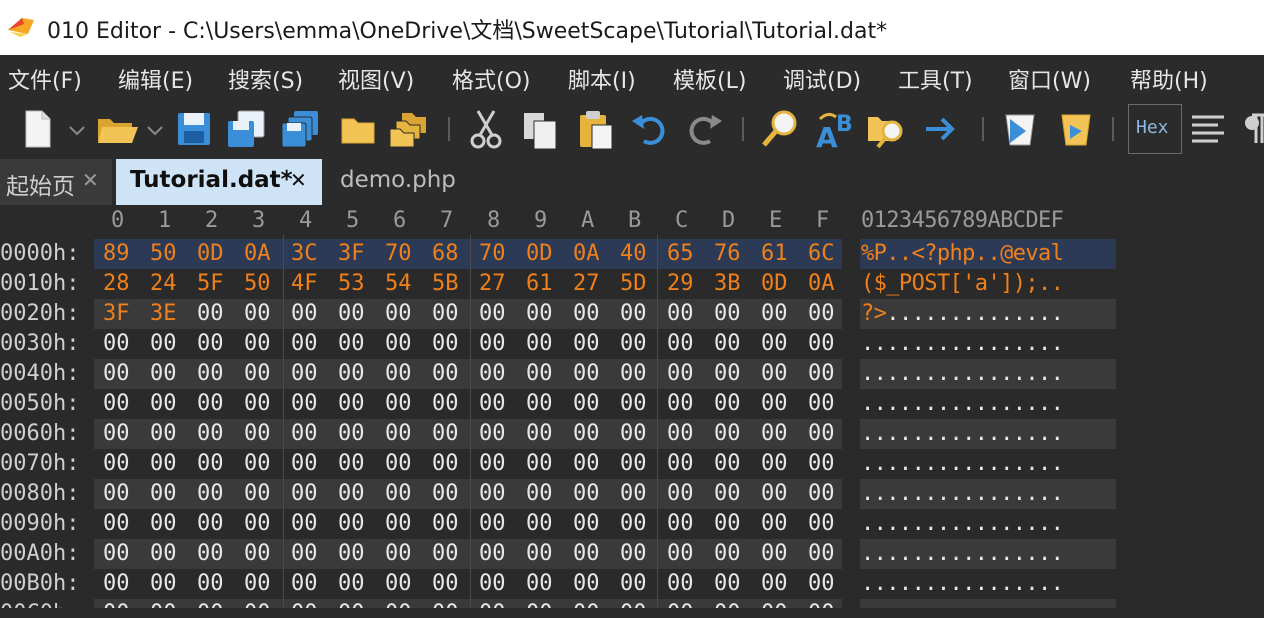 This screenshot has width=1264, height=618. Describe the element at coordinates (822, 79) in the screenshot. I see `menu-item: 调试(D)` at that location.